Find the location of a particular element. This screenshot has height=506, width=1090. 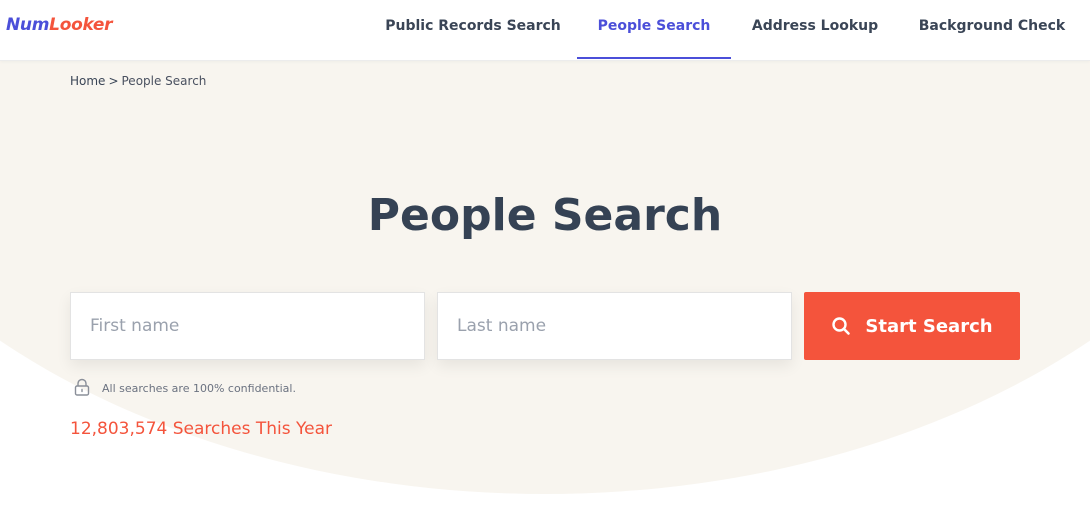

confidential-text: All searches are 100% confidential. is located at coordinates (199, 388).